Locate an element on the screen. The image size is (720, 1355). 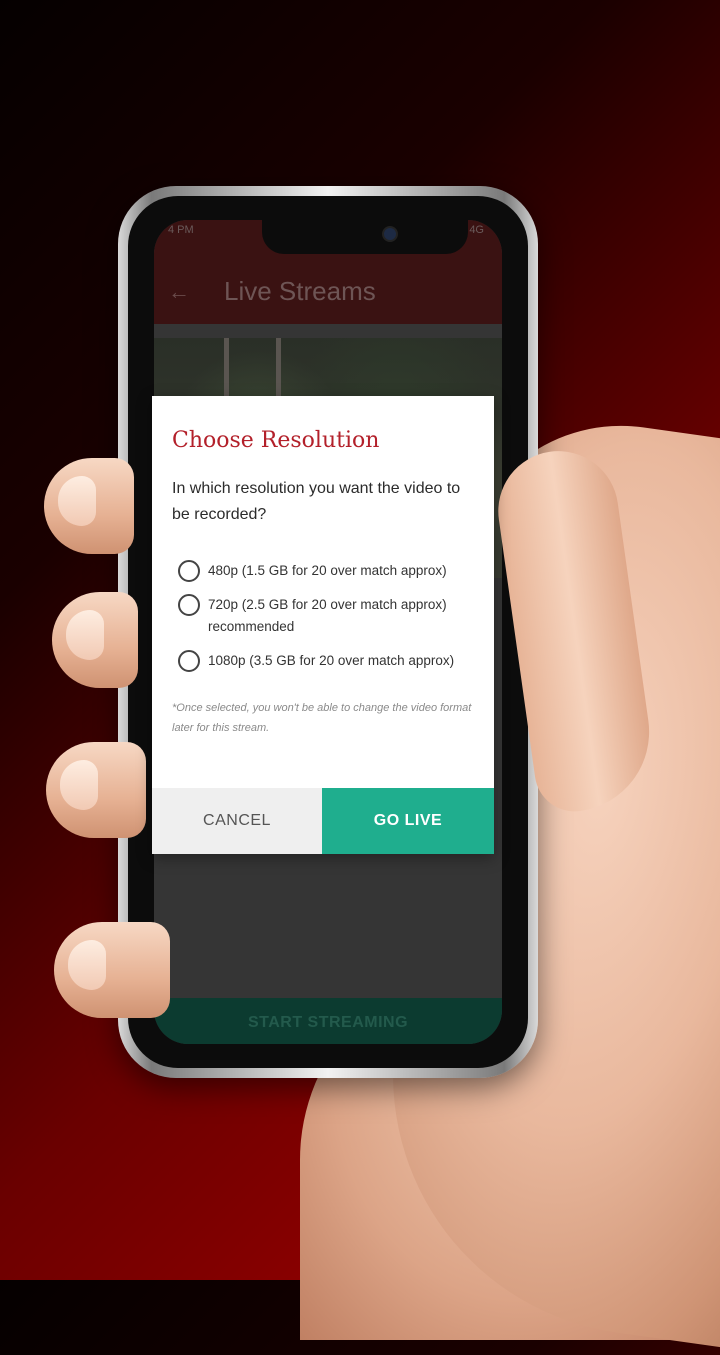
phone-notch is located at coordinates (365, 237).